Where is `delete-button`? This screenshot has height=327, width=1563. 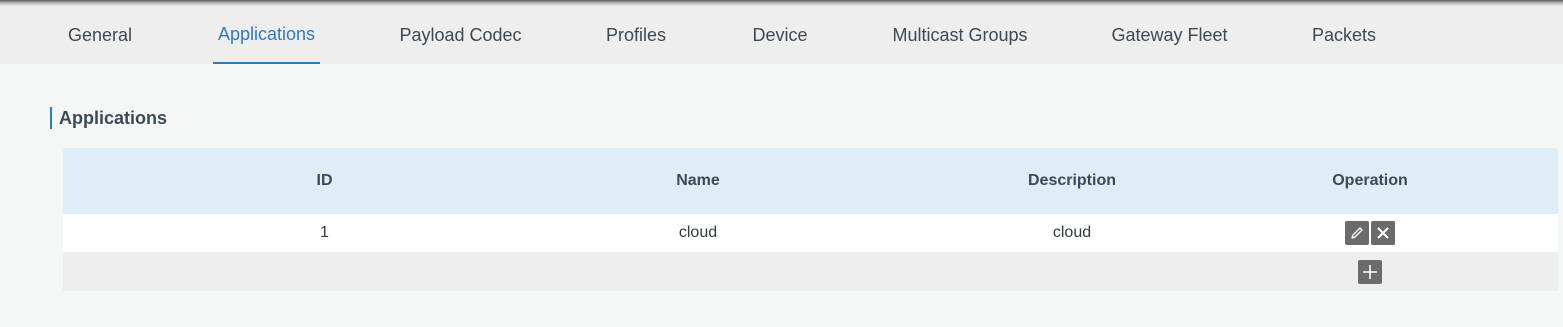
delete-button is located at coordinates (1383, 233).